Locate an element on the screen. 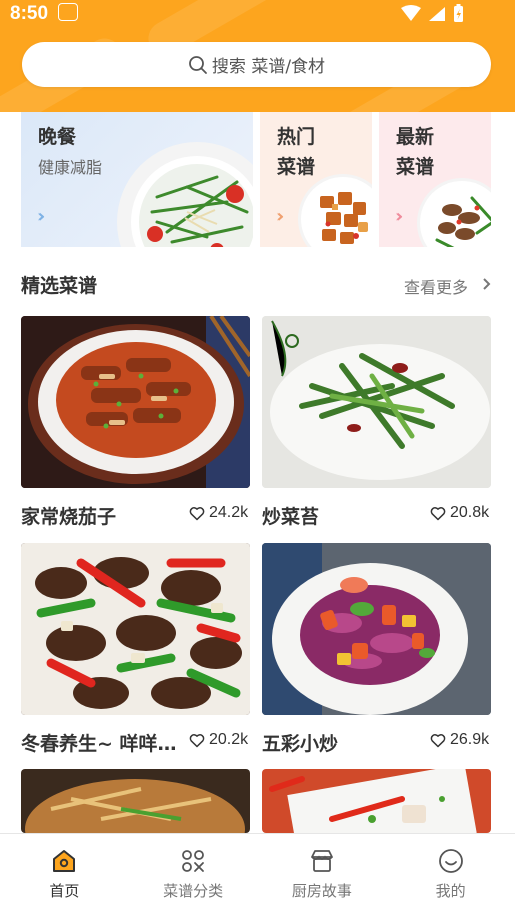 The height and width of the screenshot is (916, 515). category-title: 最新 菜谱 is located at coordinates (415, 152).